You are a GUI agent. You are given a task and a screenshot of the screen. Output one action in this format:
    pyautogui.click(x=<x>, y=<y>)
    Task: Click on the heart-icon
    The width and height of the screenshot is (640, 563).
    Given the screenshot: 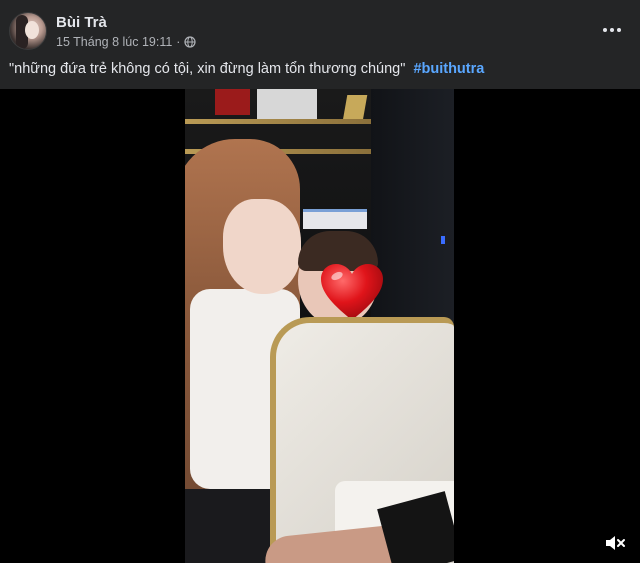 What is the action you would take?
    pyautogui.click(x=352, y=292)
    